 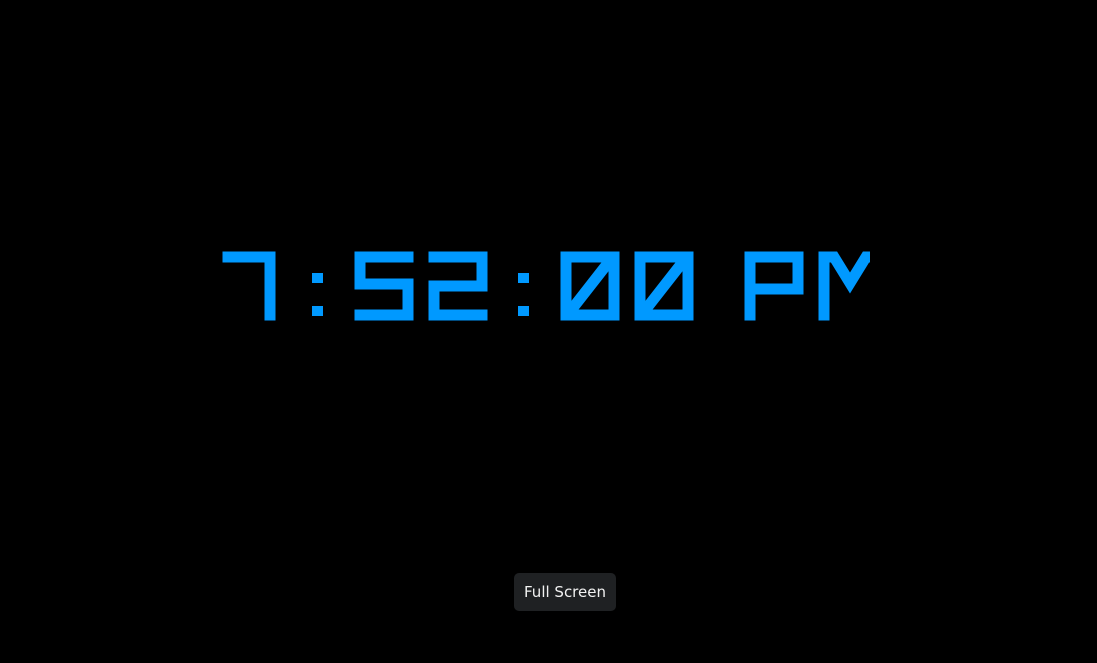 I want to click on hours-digits, so click(x=249, y=286).